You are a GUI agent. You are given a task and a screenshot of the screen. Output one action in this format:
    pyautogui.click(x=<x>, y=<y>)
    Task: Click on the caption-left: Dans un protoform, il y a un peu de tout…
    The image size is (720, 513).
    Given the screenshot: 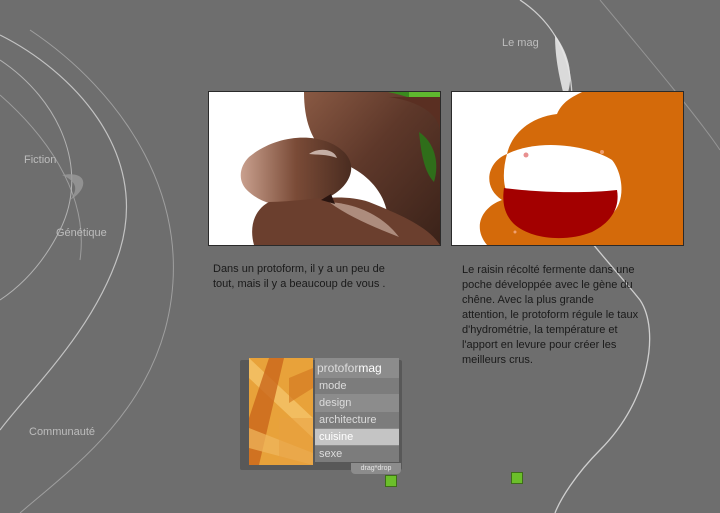 What is the action you would take?
    pyautogui.click(x=299, y=277)
    